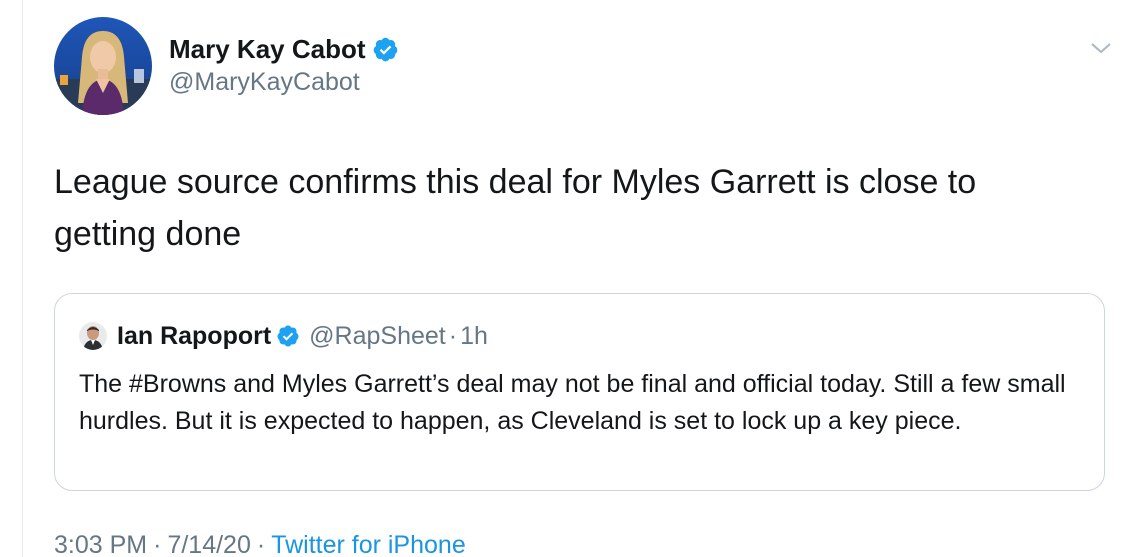 This screenshot has height=557, width=1125. I want to click on quoted-author-avatar, so click(93, 336).